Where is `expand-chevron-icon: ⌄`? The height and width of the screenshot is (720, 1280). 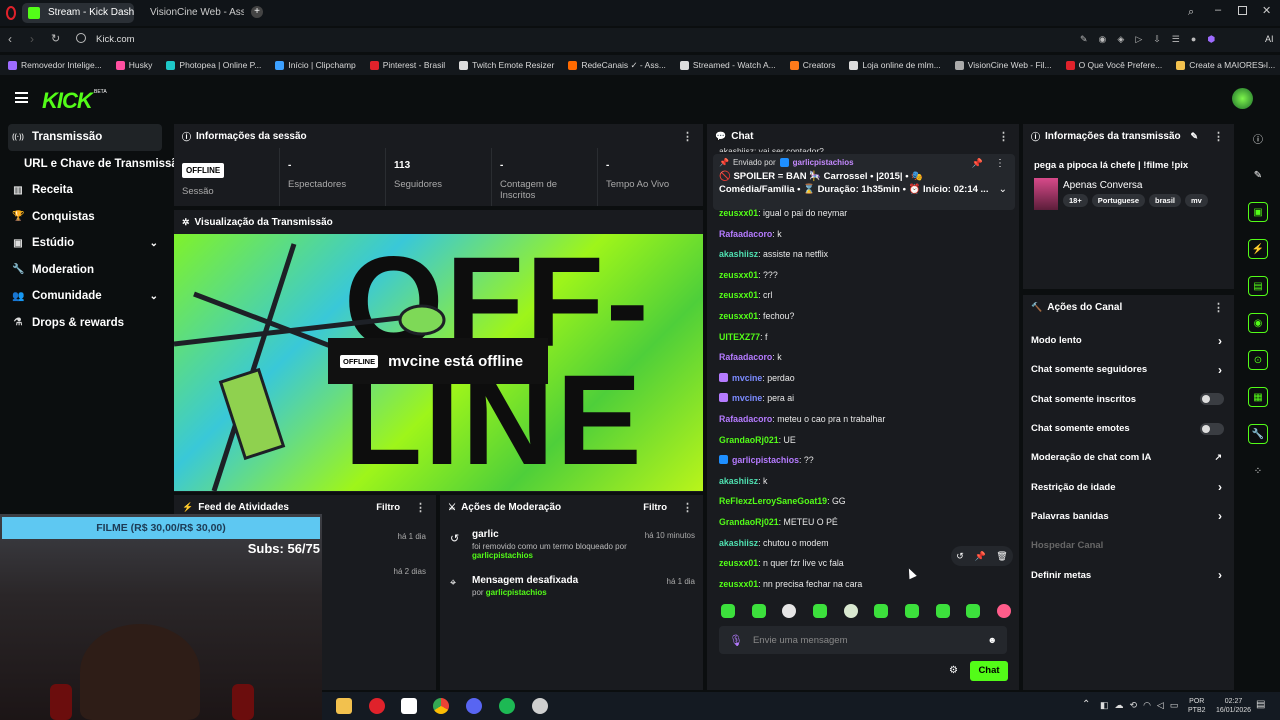 expand-chevron-icon: ⌄ is located at coordinates (1003, 189).